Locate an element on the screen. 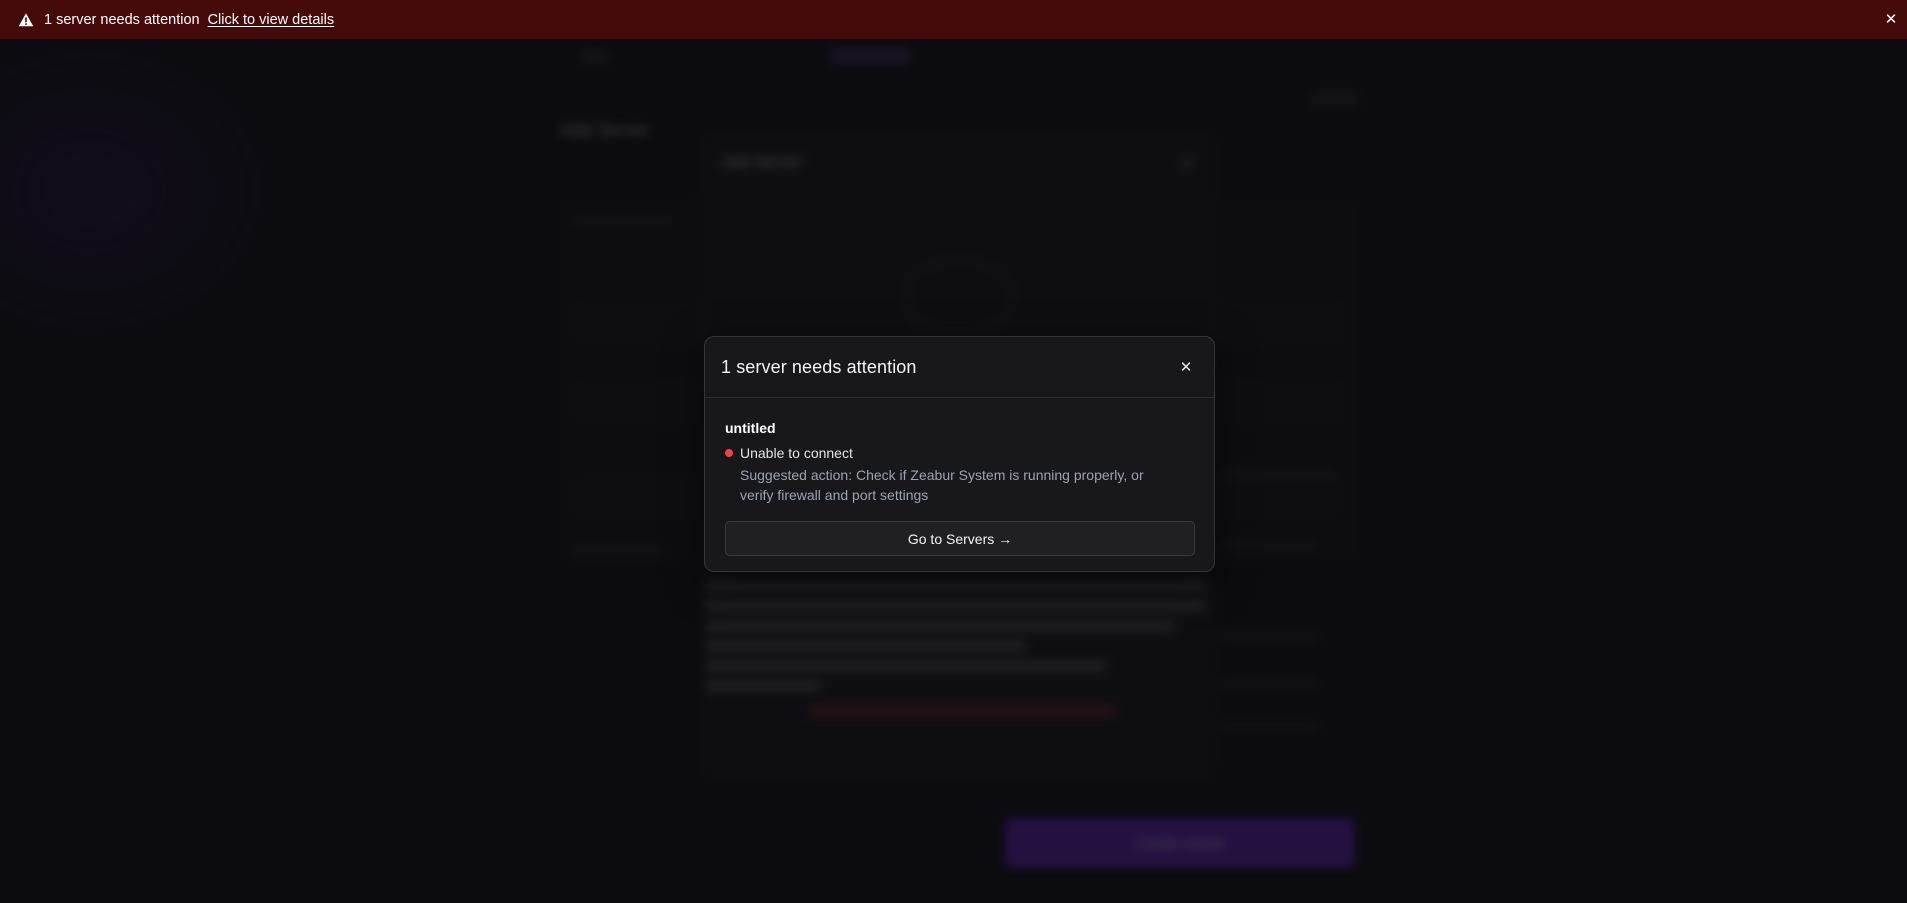 The image size is (1907, 903). warning-icon is located at coordinates (26, 20).